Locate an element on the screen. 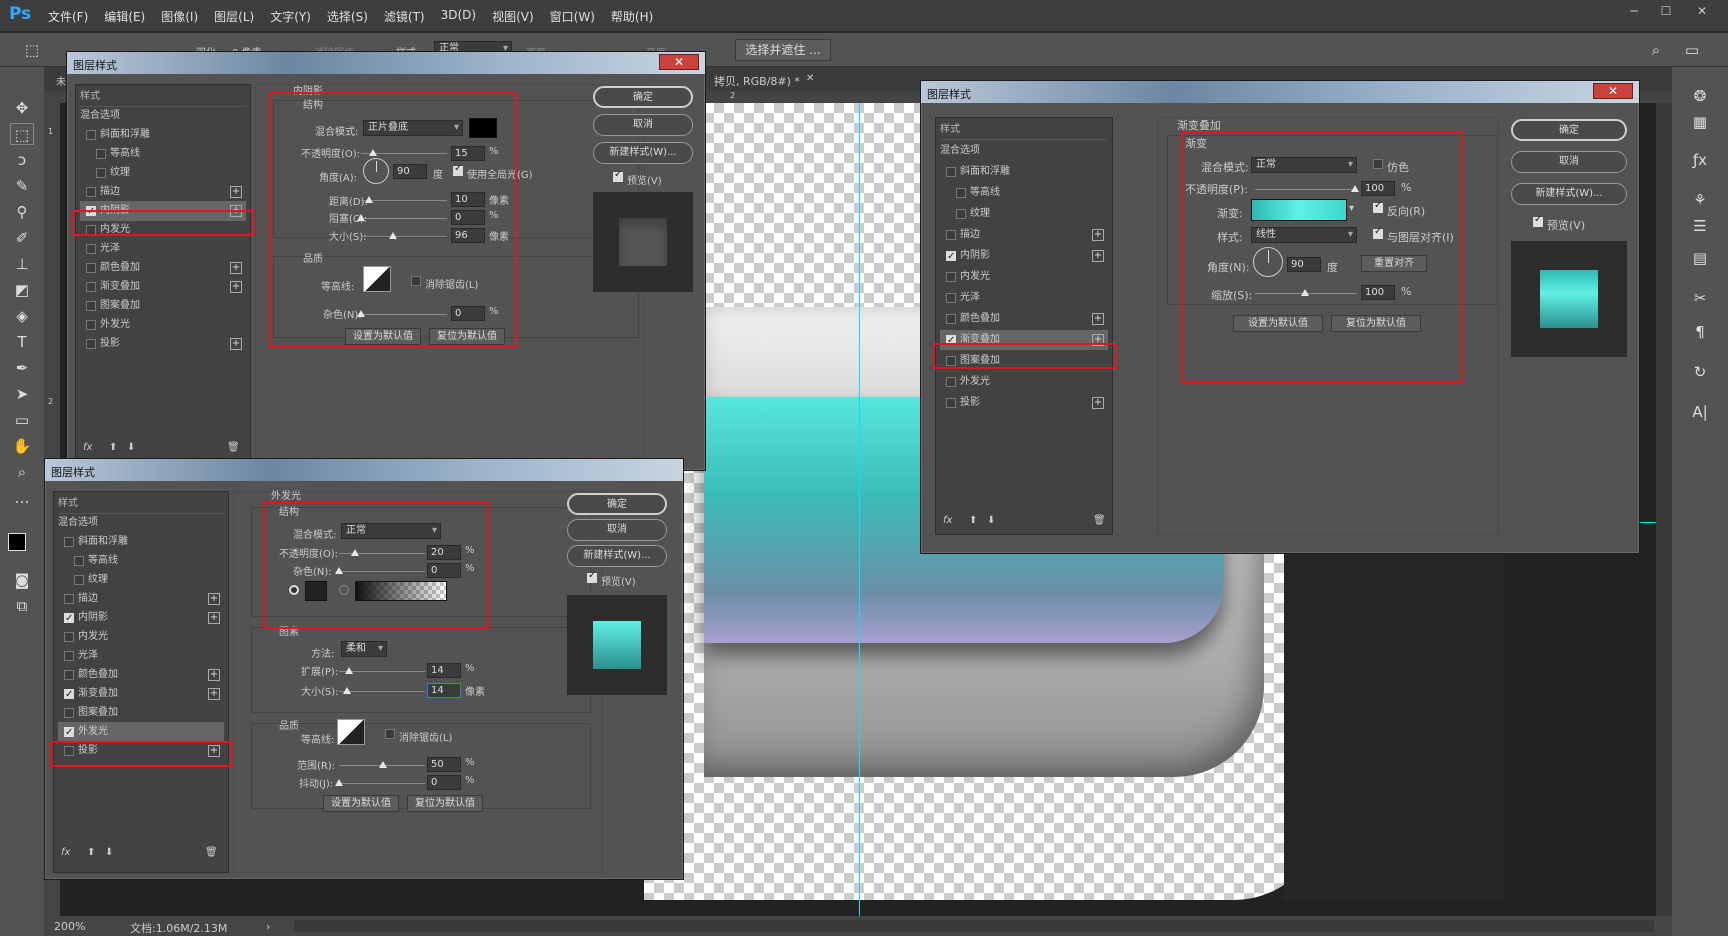 This screenshot has height=936, width=1728. trash-icon: 🗑 is located at coordinates (1099, 520).